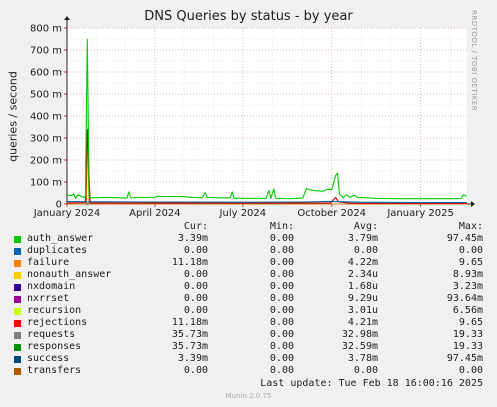 The width and height of the screenshot is (497, 407). What do you see at coordinates (54, 346) in the screenshot?
I see `legend-label: responses` at bounding box center [54, 346].